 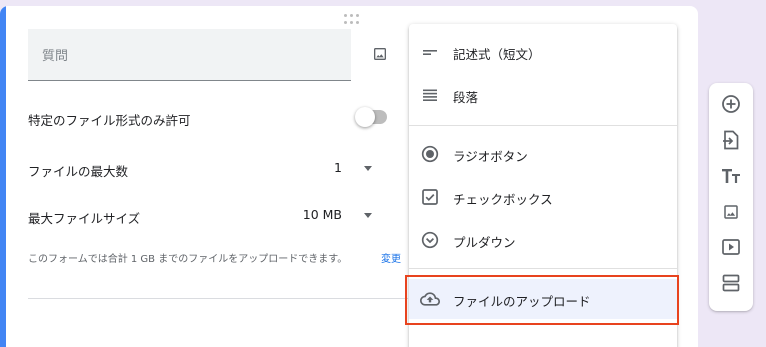 I want to click on dropdown-icon, so click(x=430, y=240).